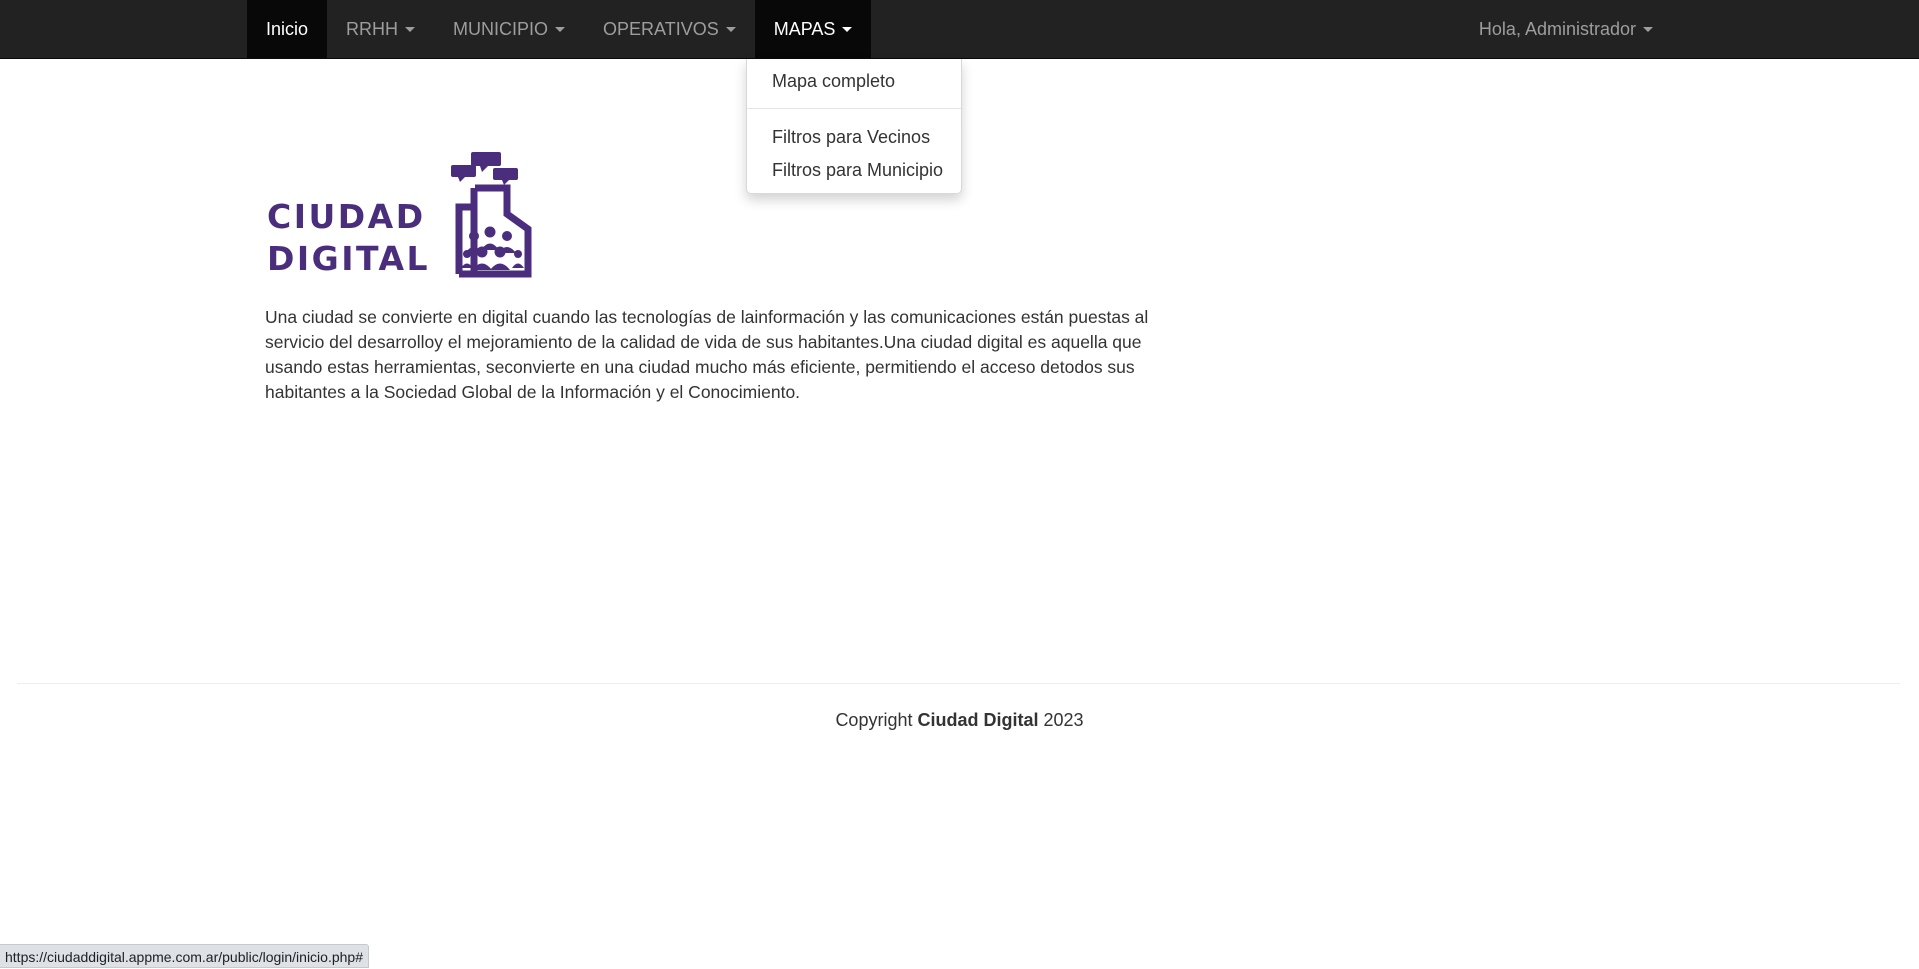  What do you see at coordinates (854, 108) in the screenshot?
I see `menu-divider` at bounding box center [854, 108].